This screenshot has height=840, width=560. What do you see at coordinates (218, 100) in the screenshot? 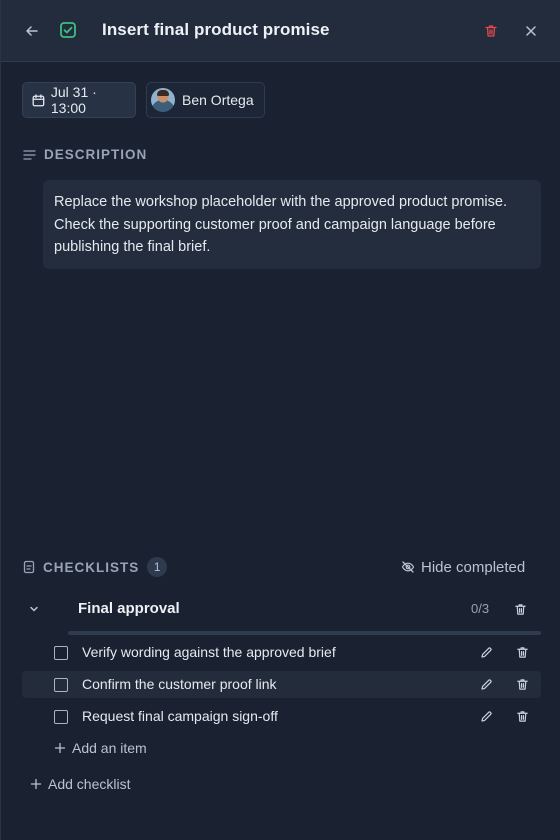
I see `assignee-name: Ben Ortega` at bounding box center [218, 100].